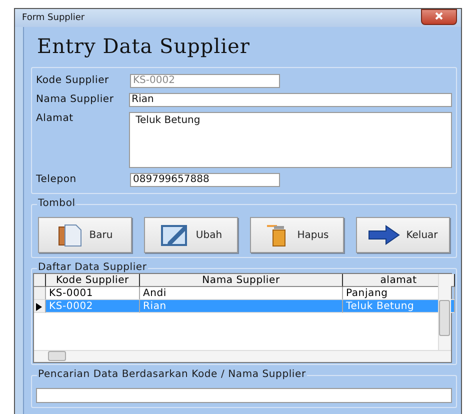 Image resolution: width=474 pixels, height=414 pixels. I want to click on window-title: Form Supplier, so click(53, 18).